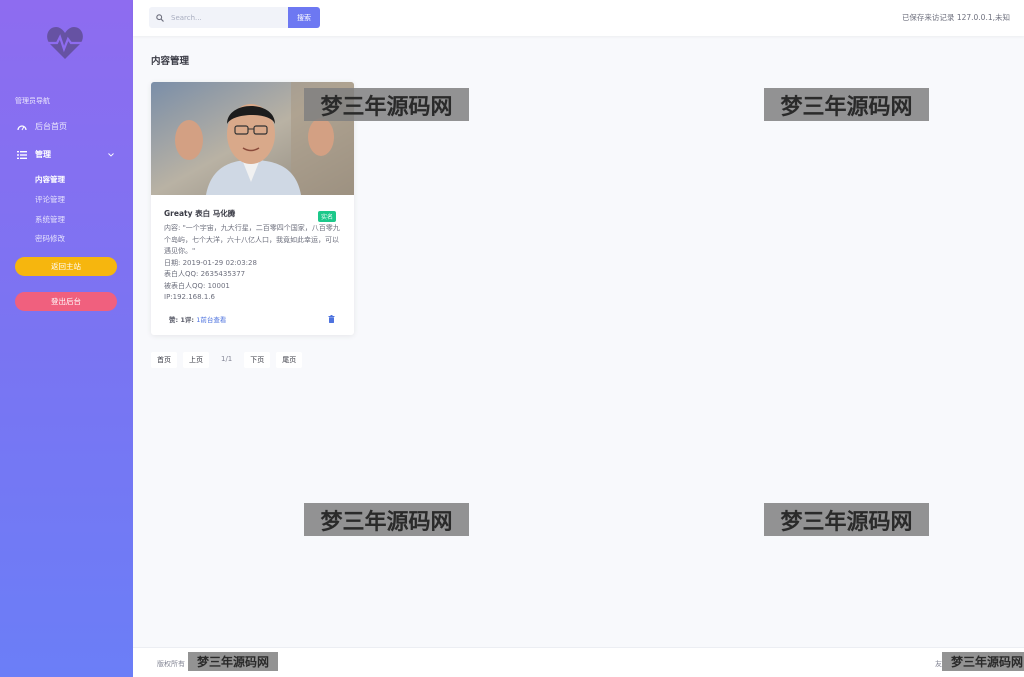 The height and width of the screenshot is (677, 1024). What do you see at coordinates (210, 262) in the screenshot?
I see `card-date: 日期: 2019-01-29 02:03:28` at bounding box center [210, 262].